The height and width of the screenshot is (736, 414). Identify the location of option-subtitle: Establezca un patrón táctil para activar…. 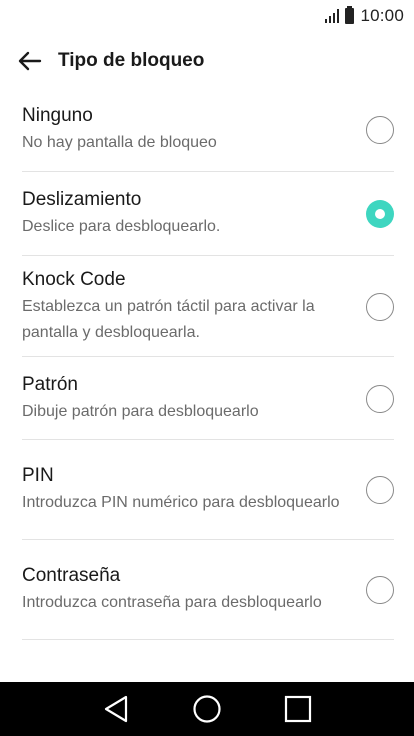
(168, 319).